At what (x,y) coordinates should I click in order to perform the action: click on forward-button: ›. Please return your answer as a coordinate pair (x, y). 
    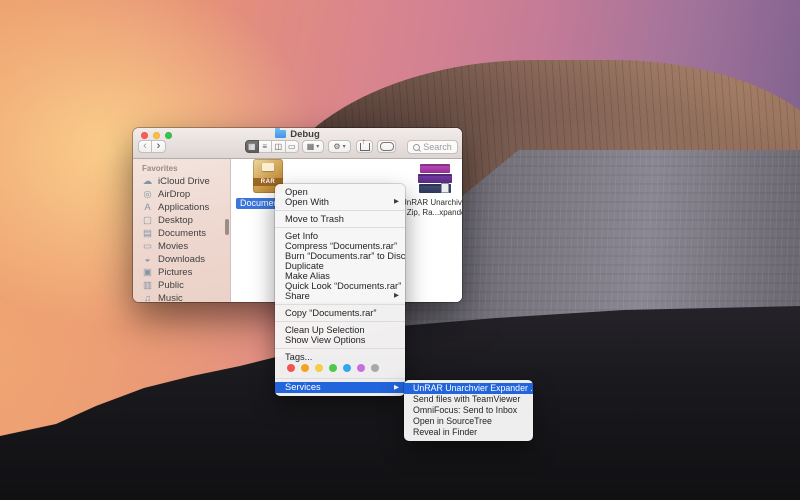
    Looking at the image, I should click on (159, 146).